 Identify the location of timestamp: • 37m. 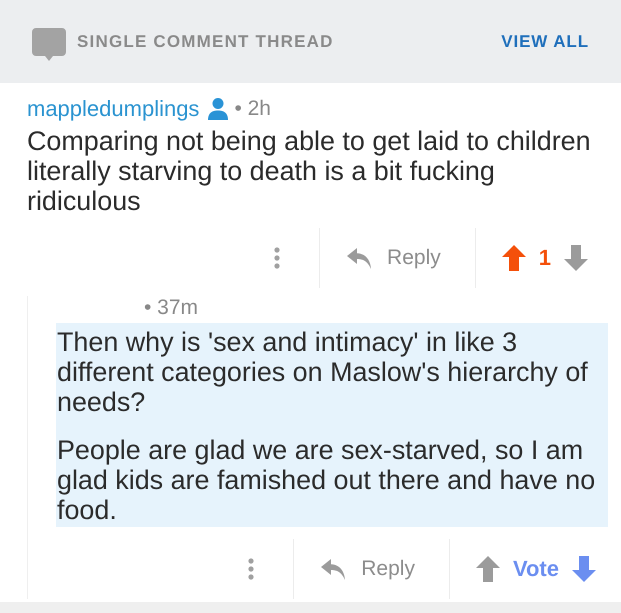
(171, 308).